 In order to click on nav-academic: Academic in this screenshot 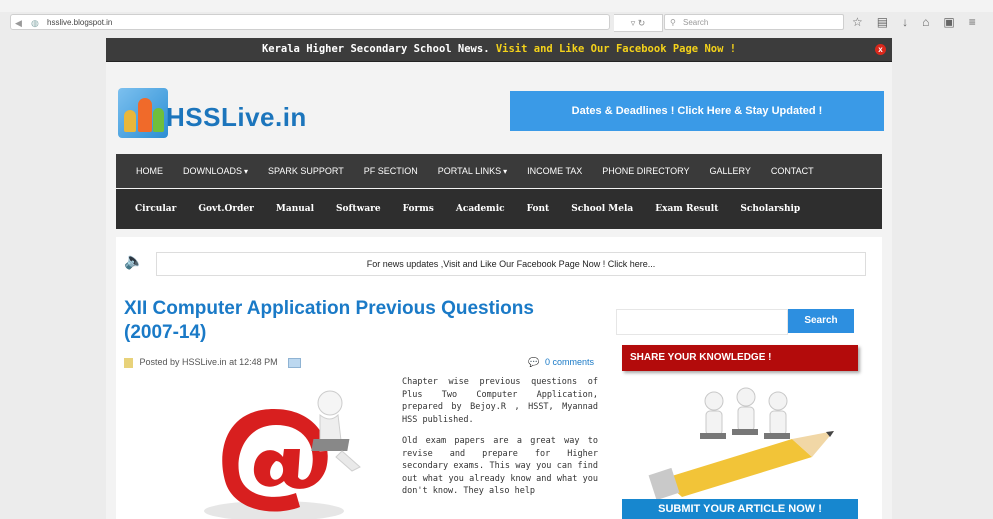, I will do `click(480, 209)`.